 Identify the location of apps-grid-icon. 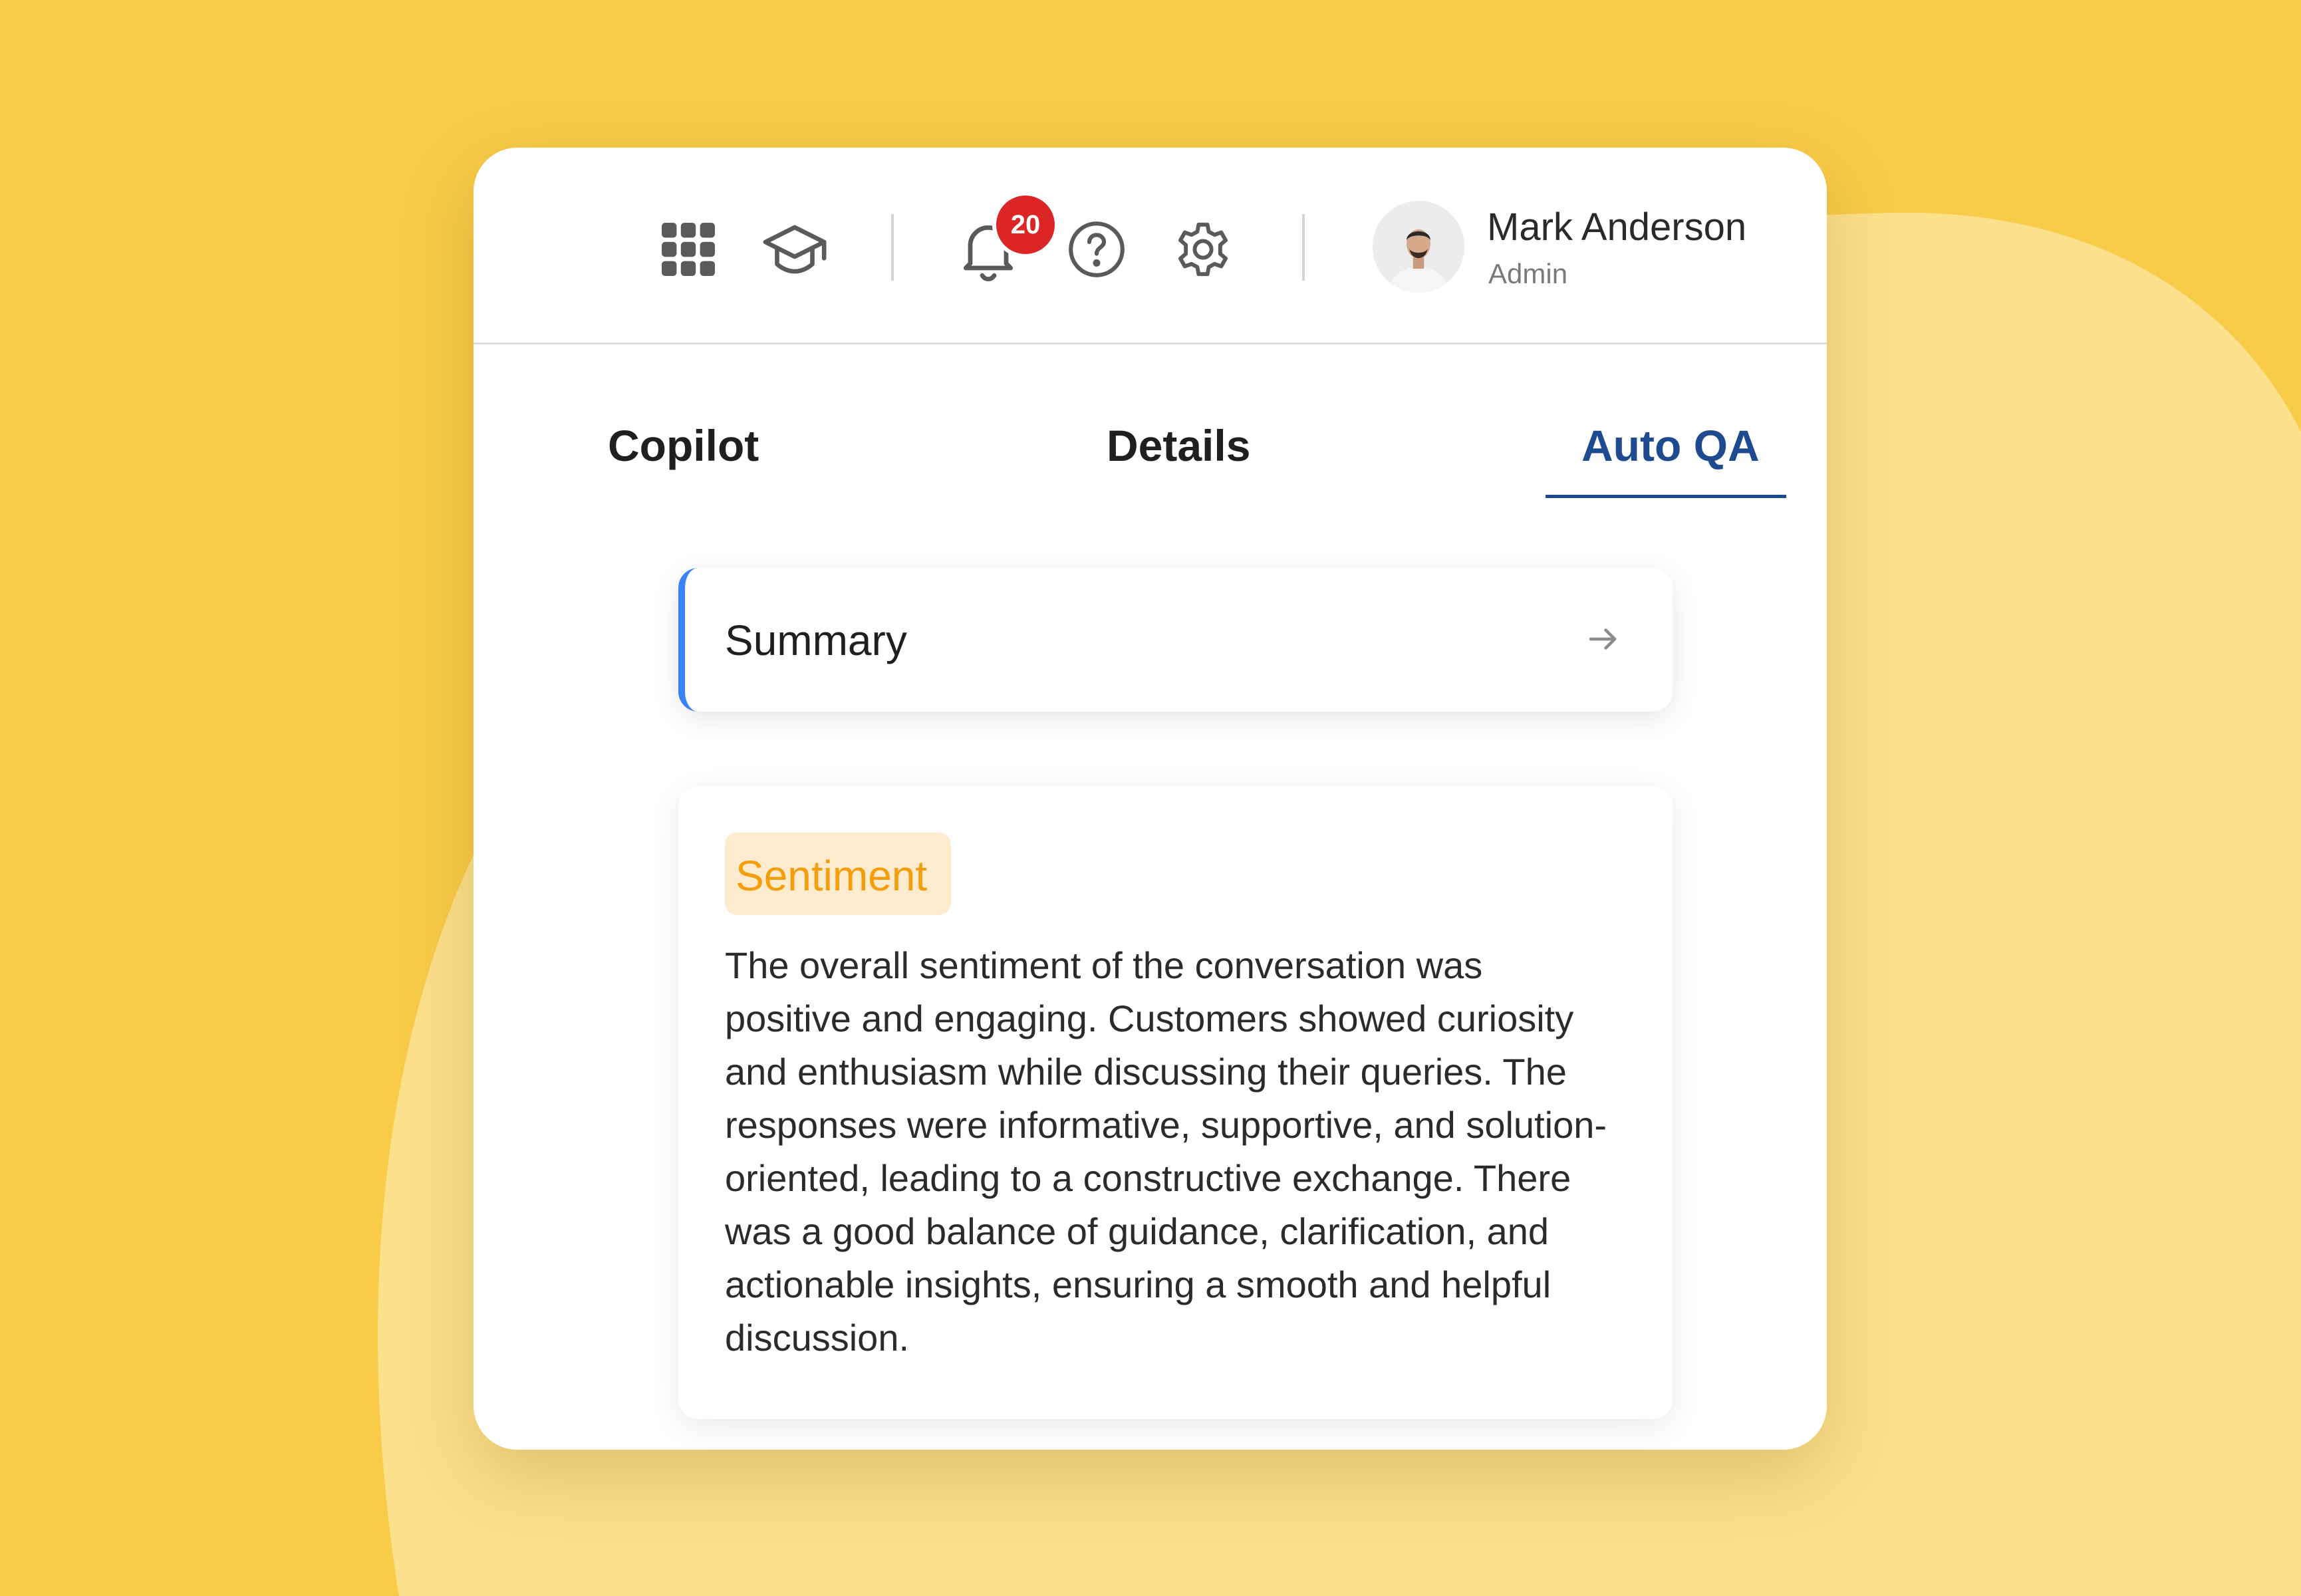
(688, 249).